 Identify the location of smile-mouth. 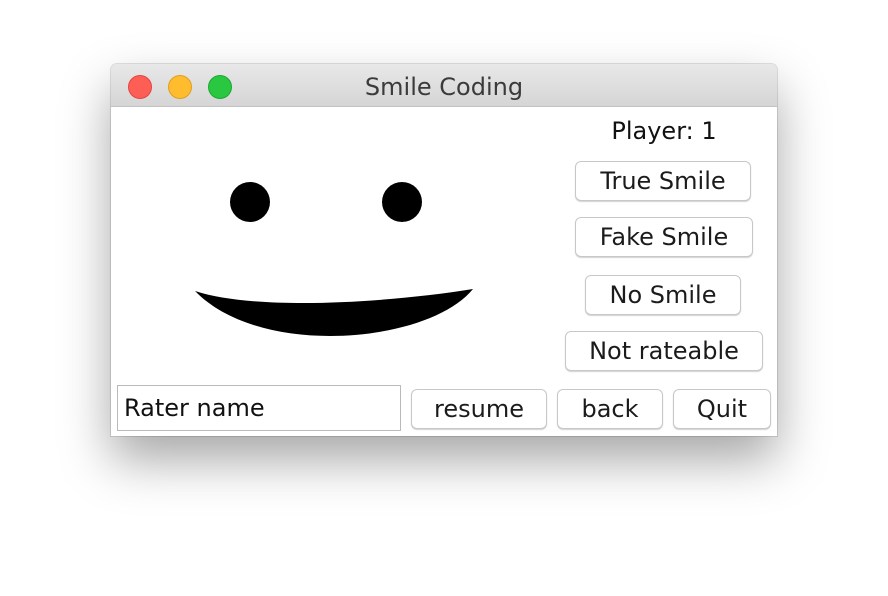
(334, 312).